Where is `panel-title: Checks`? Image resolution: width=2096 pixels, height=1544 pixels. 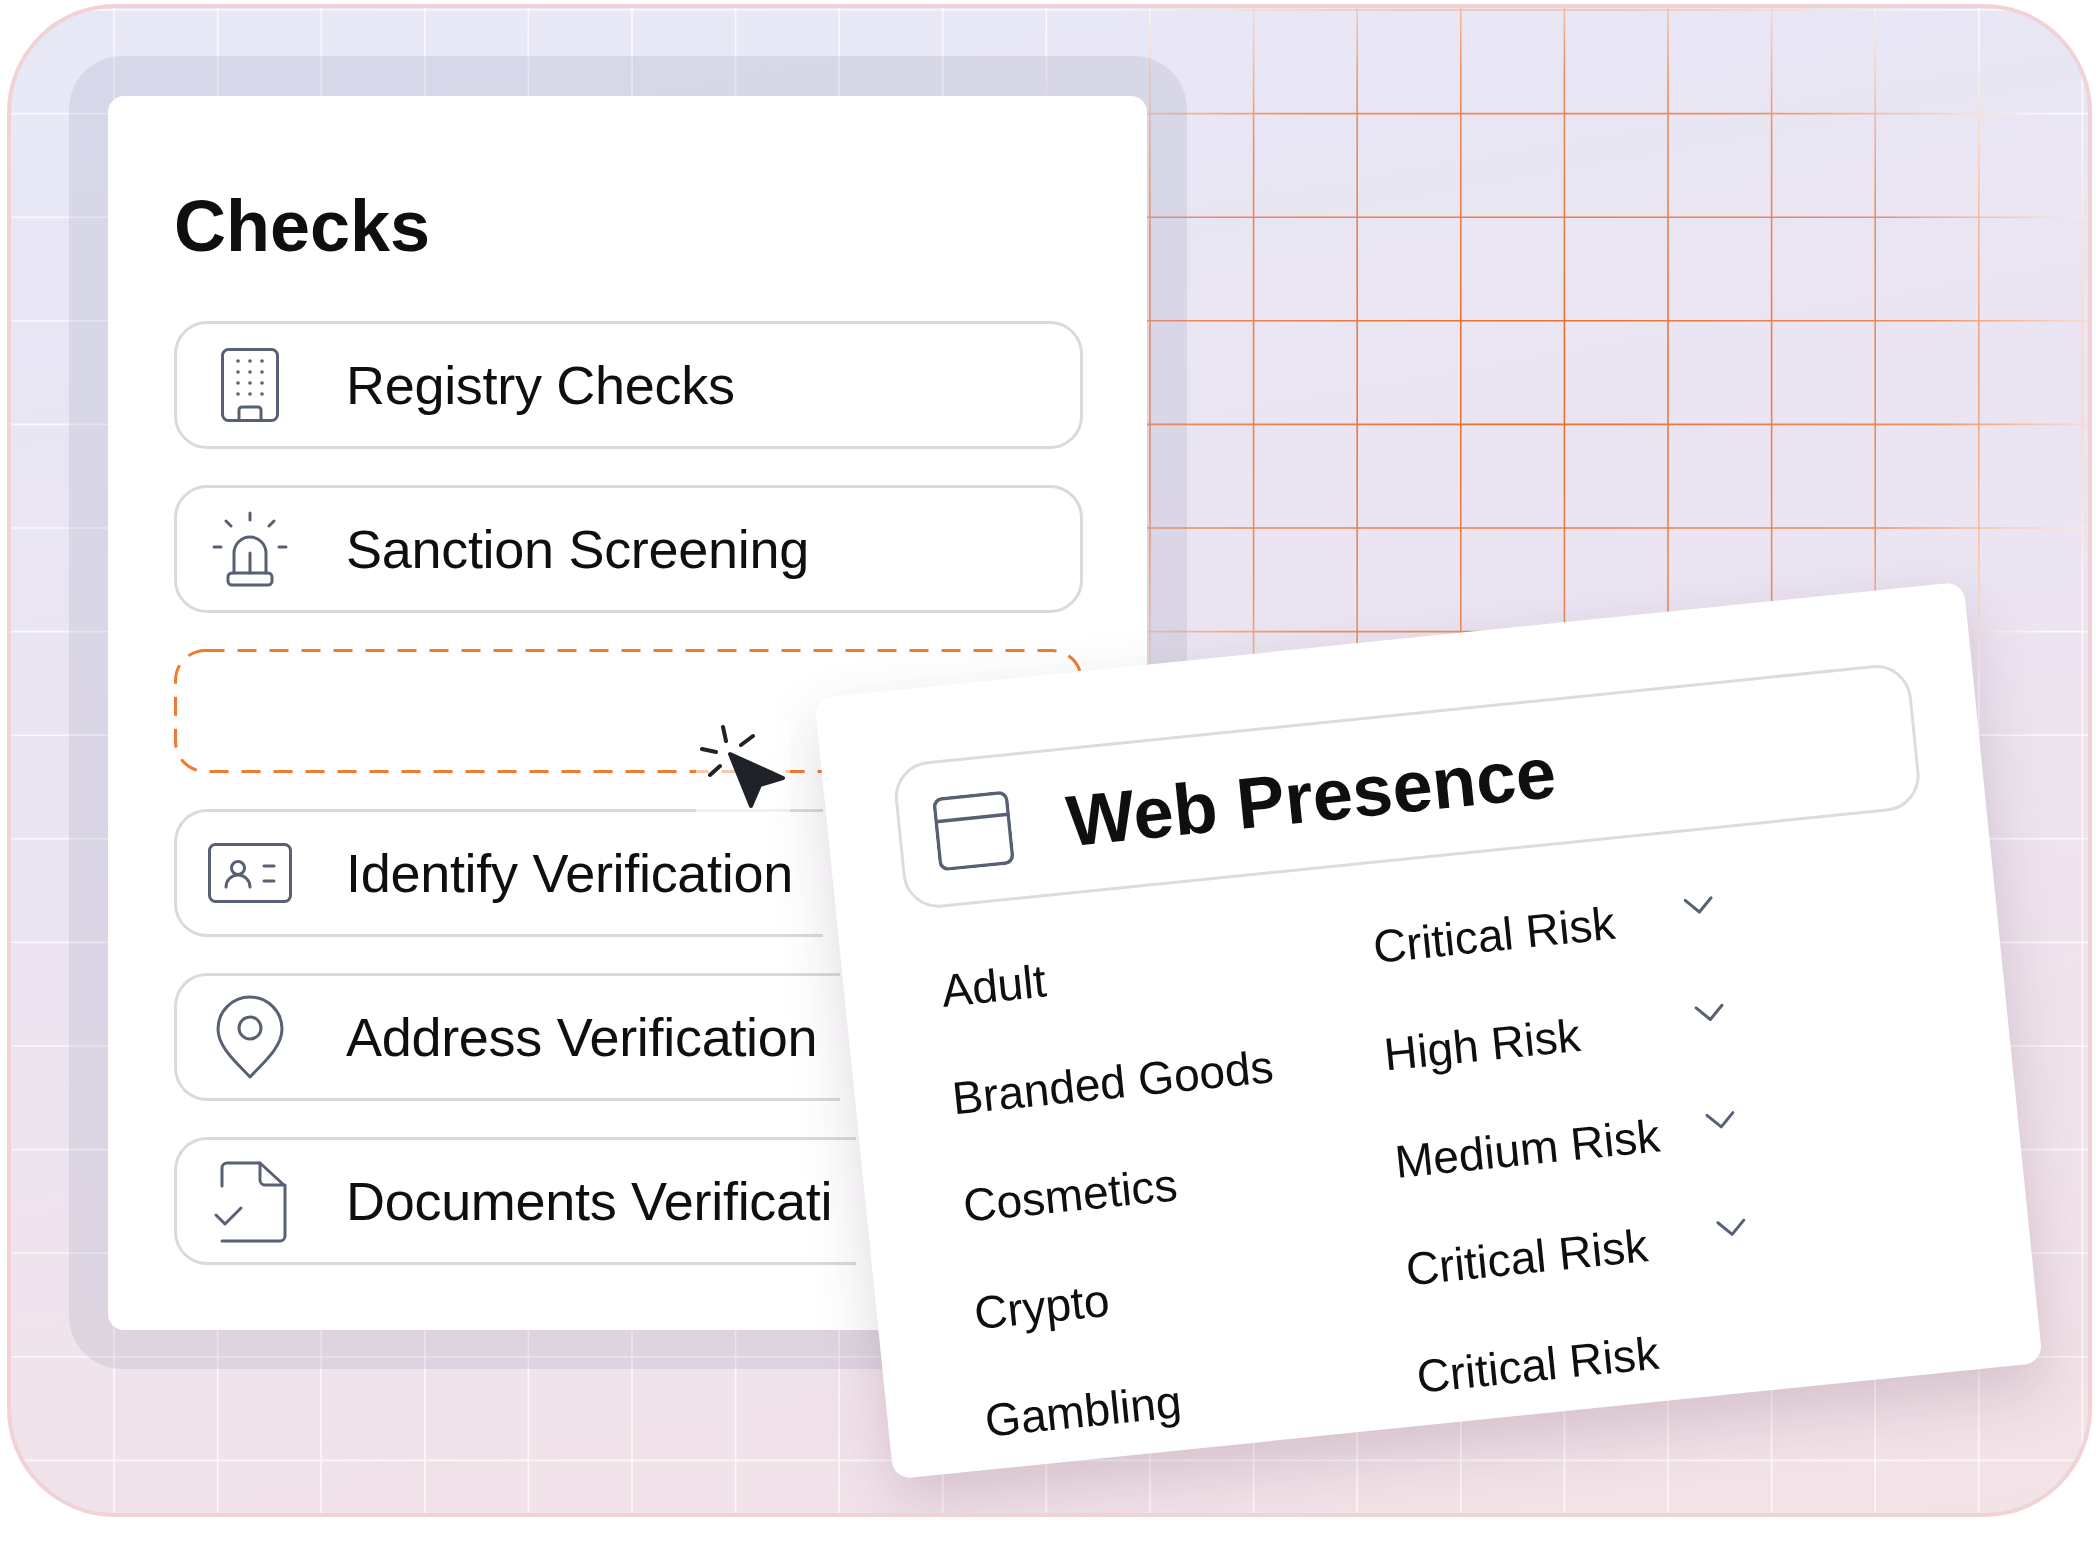
panel-title: Checks is located at coordinates (302, 226).